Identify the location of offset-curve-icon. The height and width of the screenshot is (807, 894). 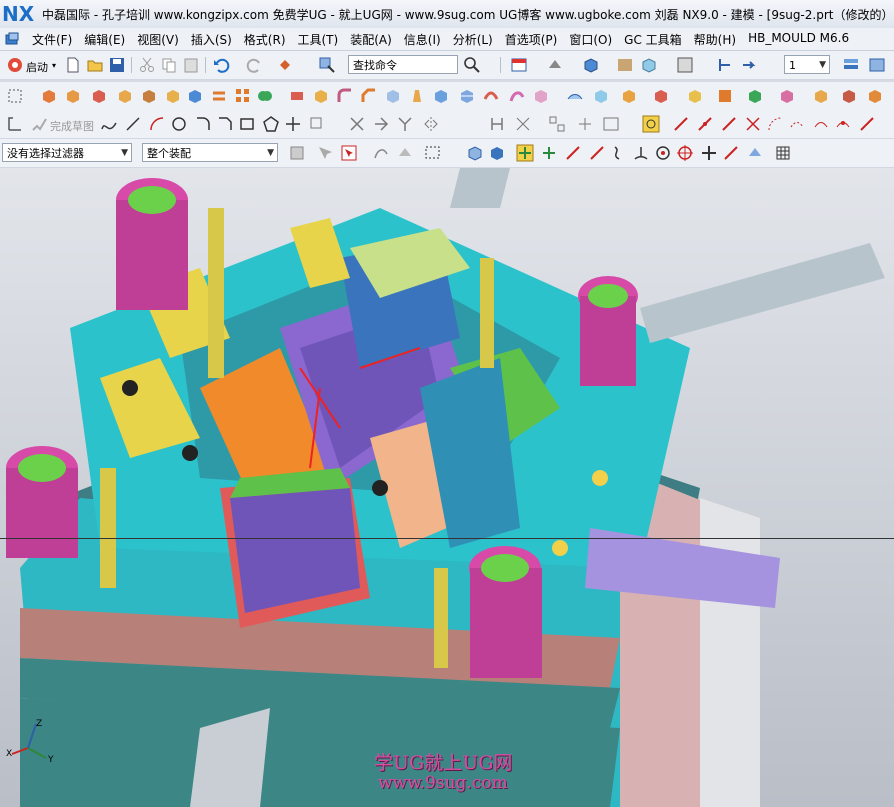
(317, 124).